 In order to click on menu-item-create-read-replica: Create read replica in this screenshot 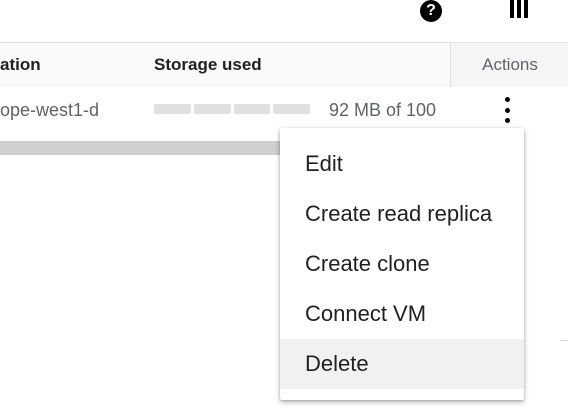, I will do `click(402, 214)`.